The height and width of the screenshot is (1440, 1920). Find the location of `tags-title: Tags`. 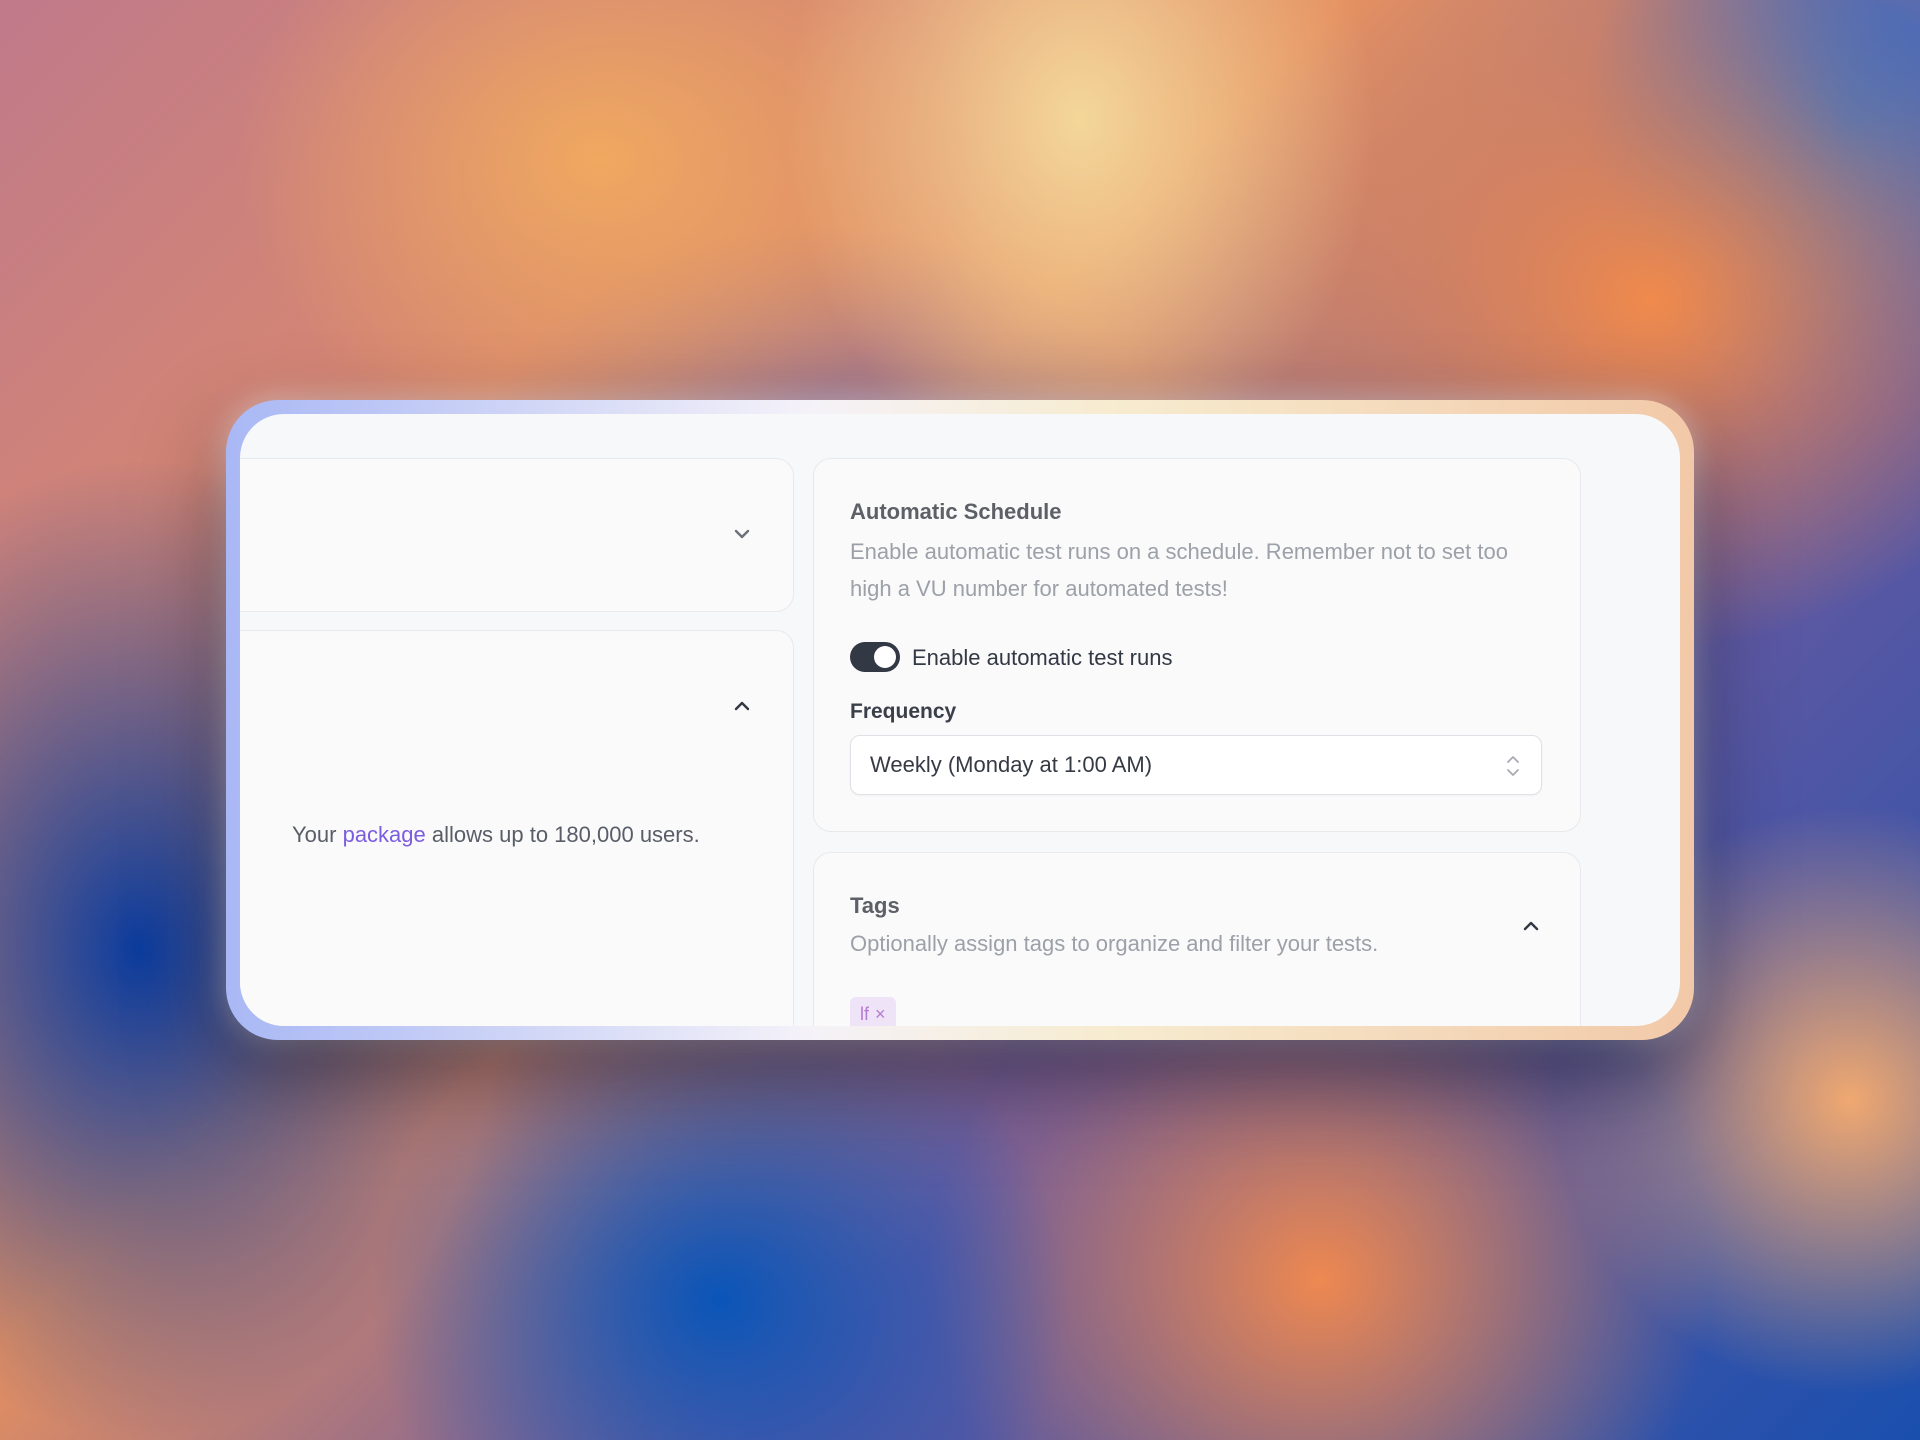

tags-title: Tags is located at coordinates (875, 905).